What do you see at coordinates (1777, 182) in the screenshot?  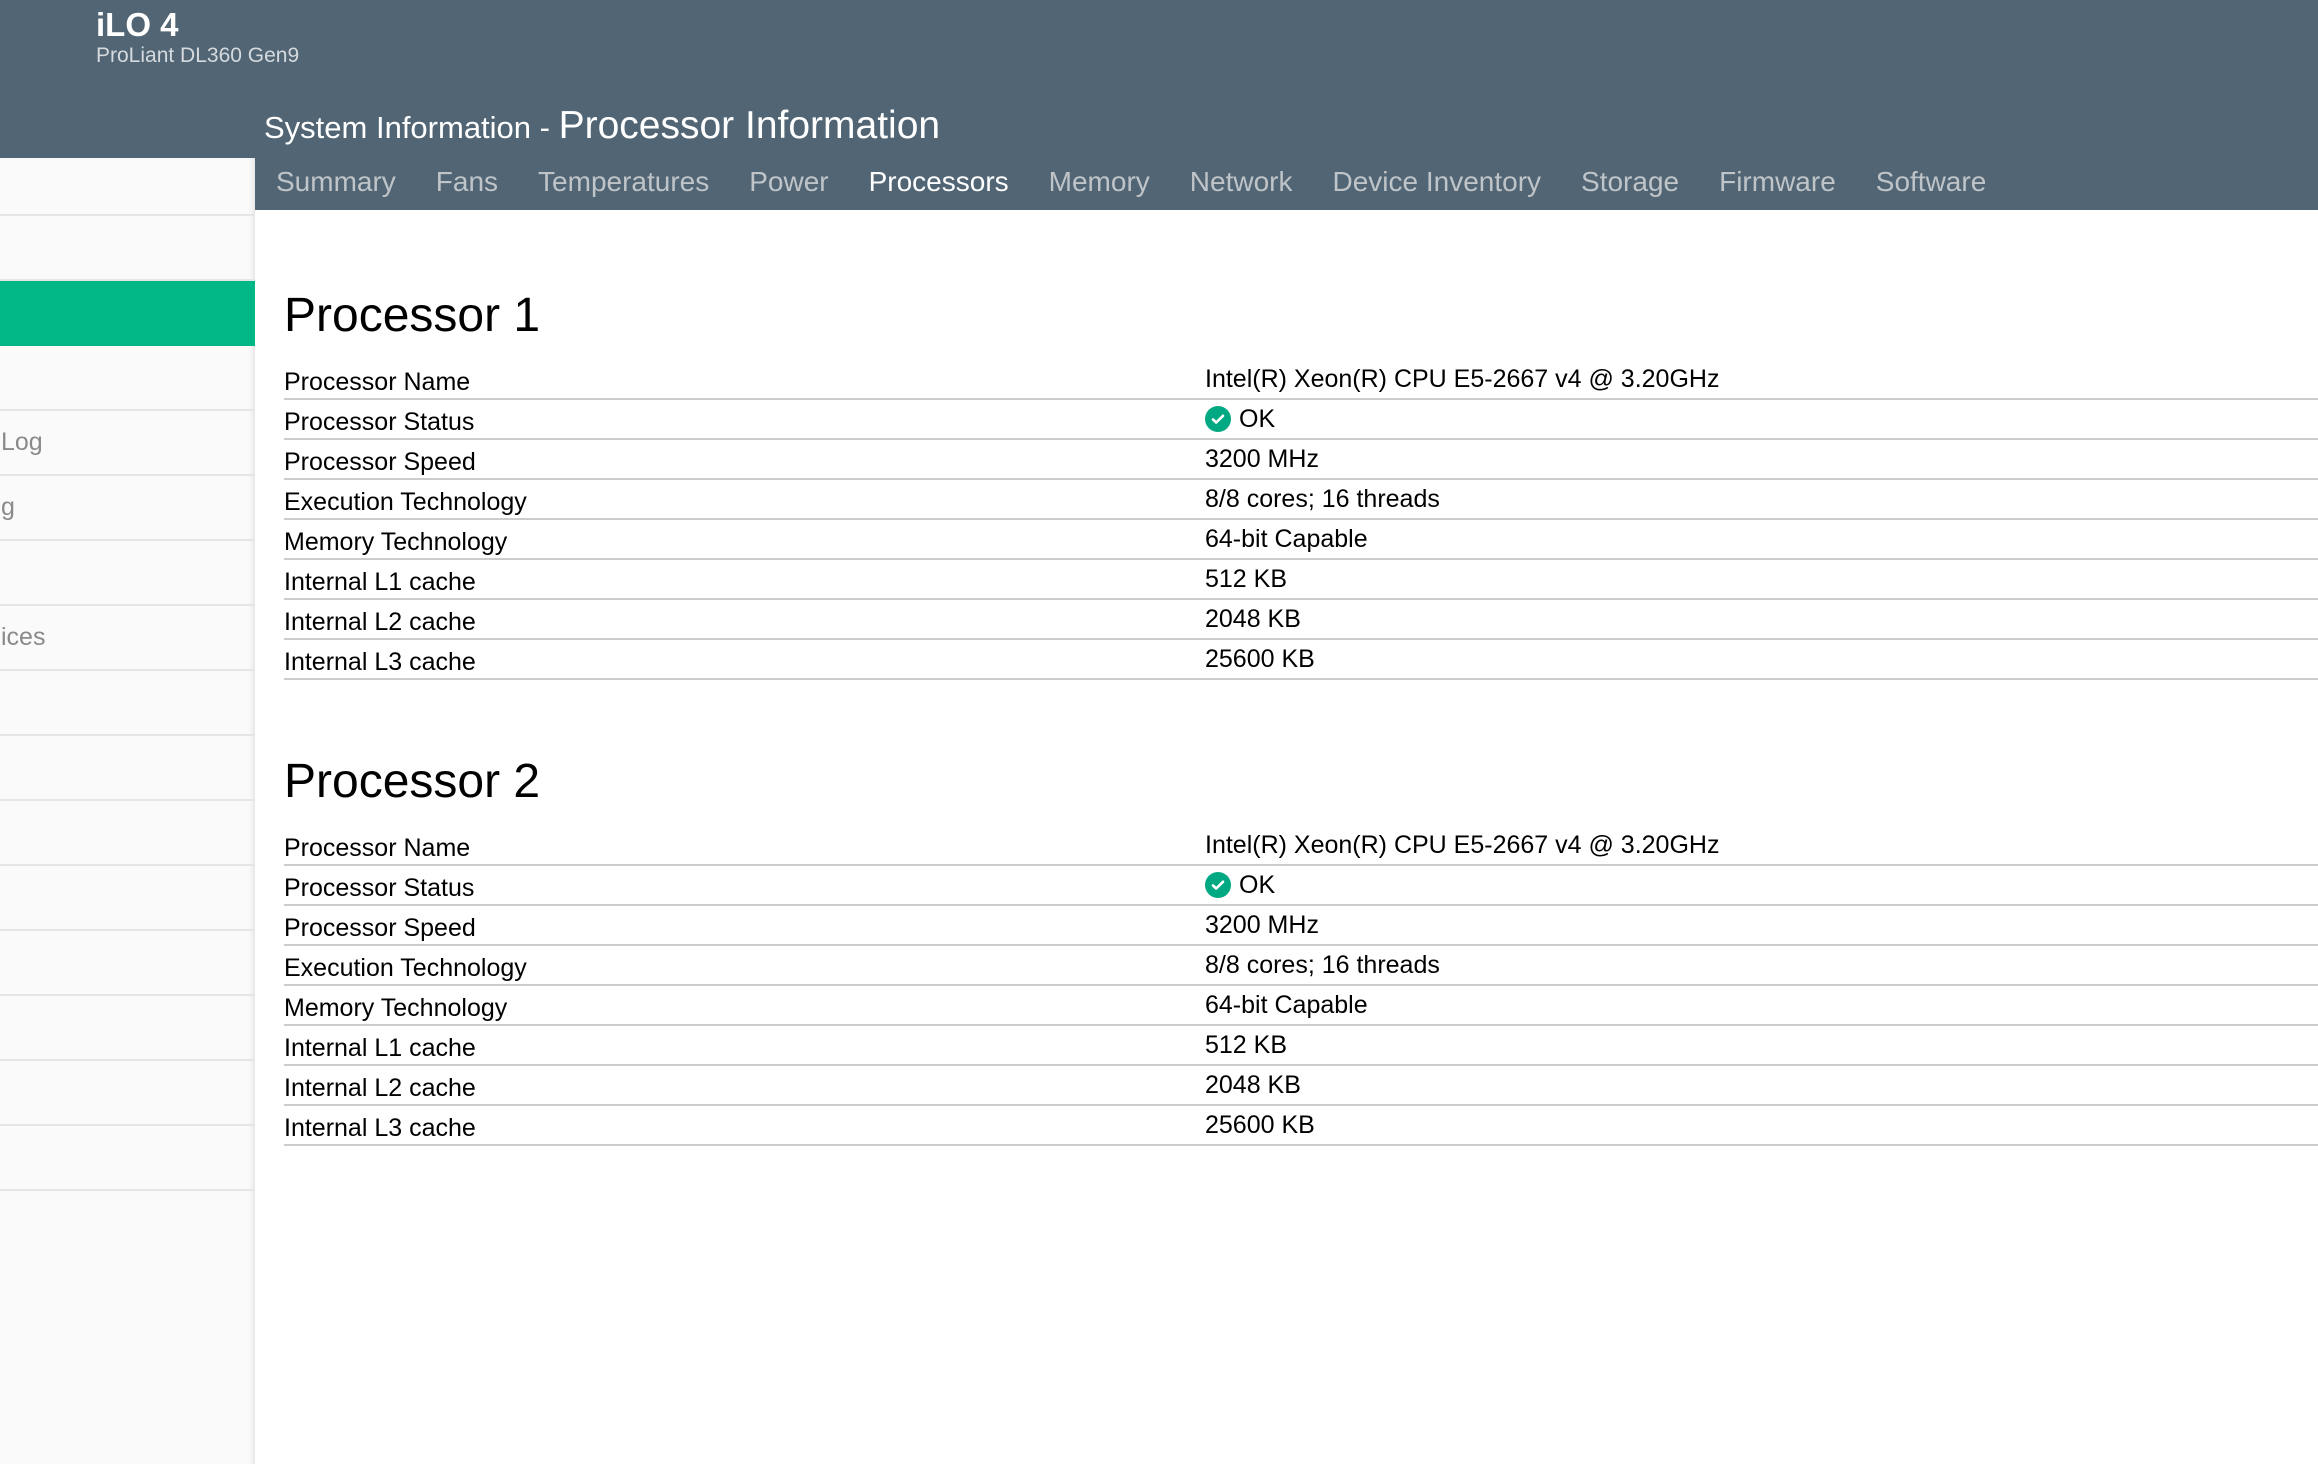 I see `tab-firmware: Firmware` at bounding box center [1777, 182].